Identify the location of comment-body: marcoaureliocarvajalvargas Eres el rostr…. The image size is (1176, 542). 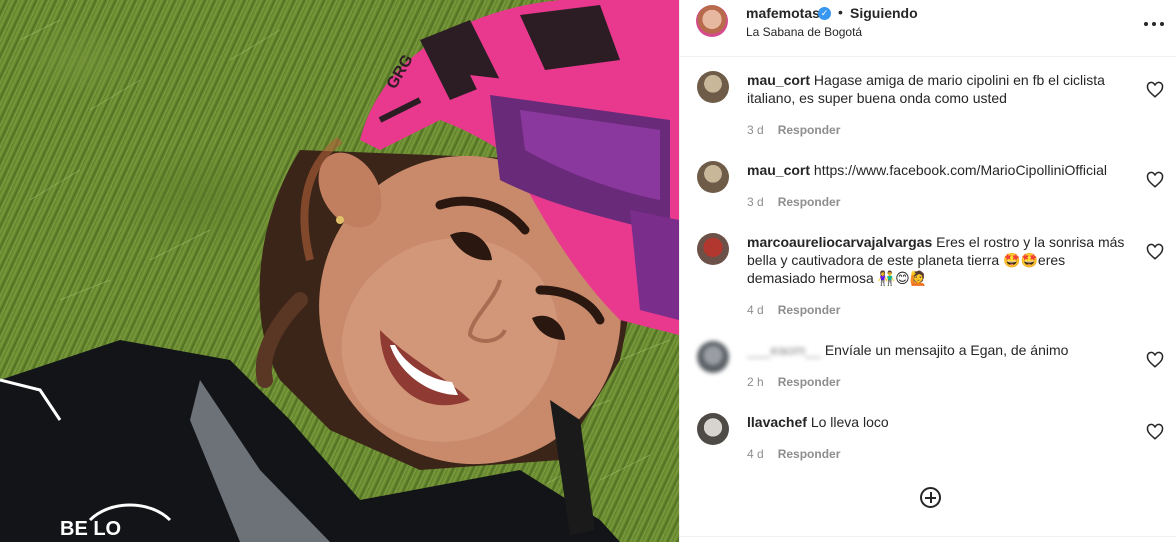
(937, 260).